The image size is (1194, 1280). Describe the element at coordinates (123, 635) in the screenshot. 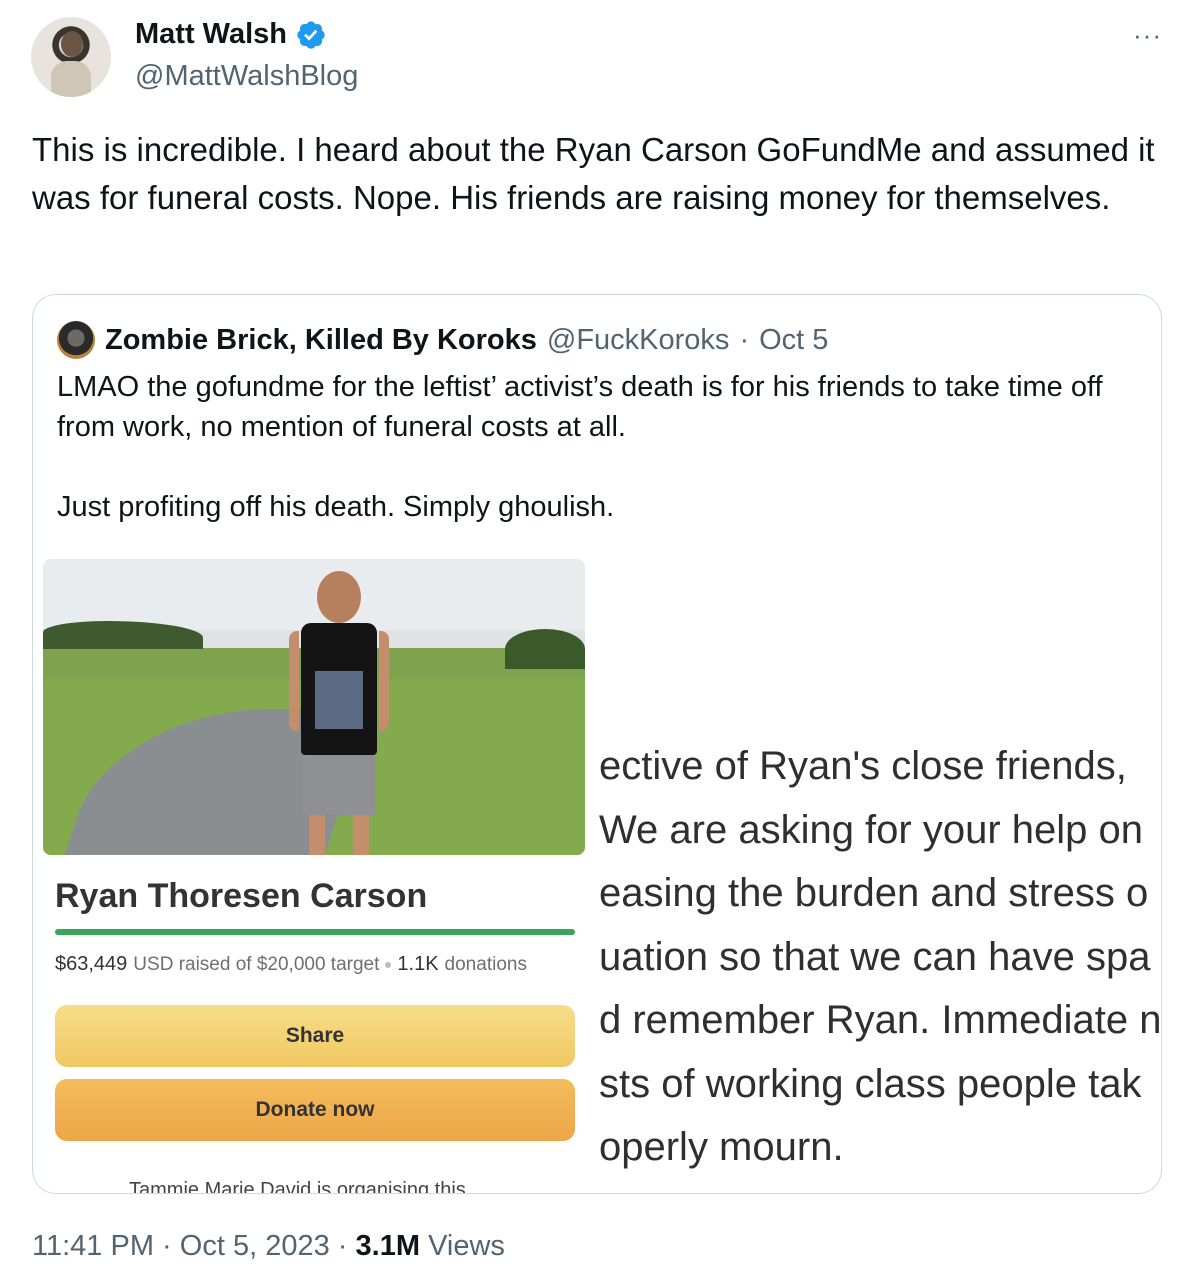

I see `photo-trees-left` at that location.